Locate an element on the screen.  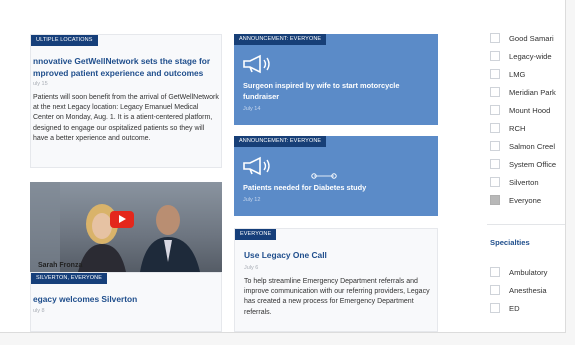
filter-everyone: Everyone is located at coordinates (515, 200).